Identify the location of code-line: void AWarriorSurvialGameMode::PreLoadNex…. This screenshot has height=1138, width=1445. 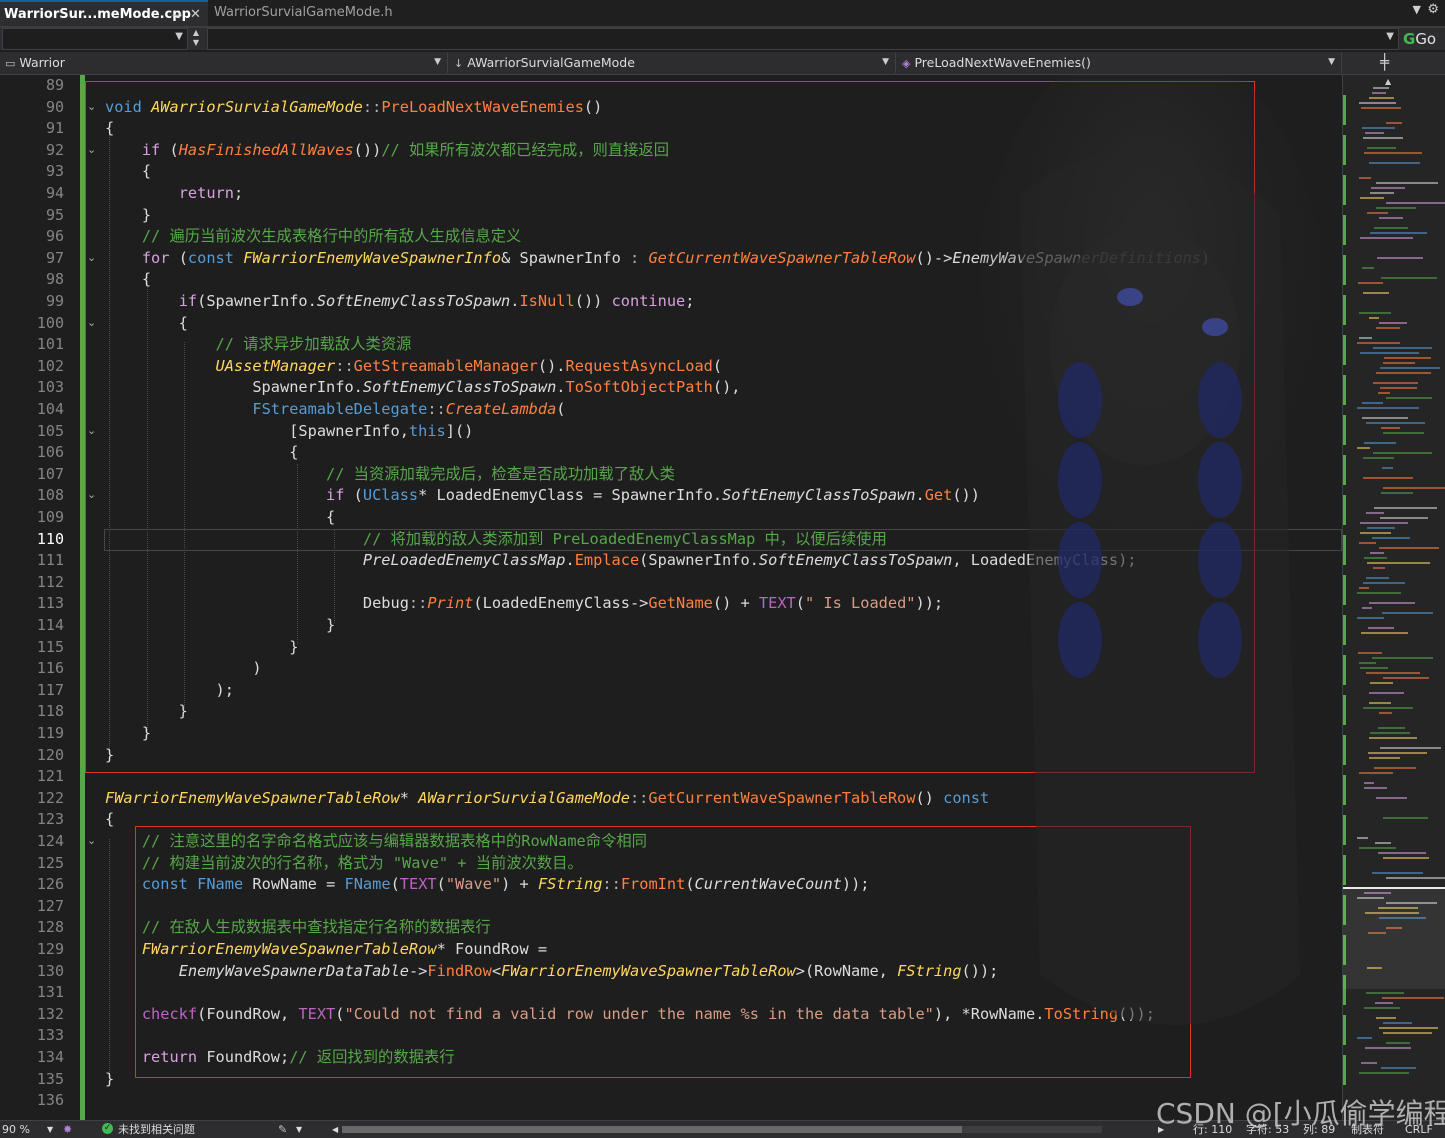
(353, 108).